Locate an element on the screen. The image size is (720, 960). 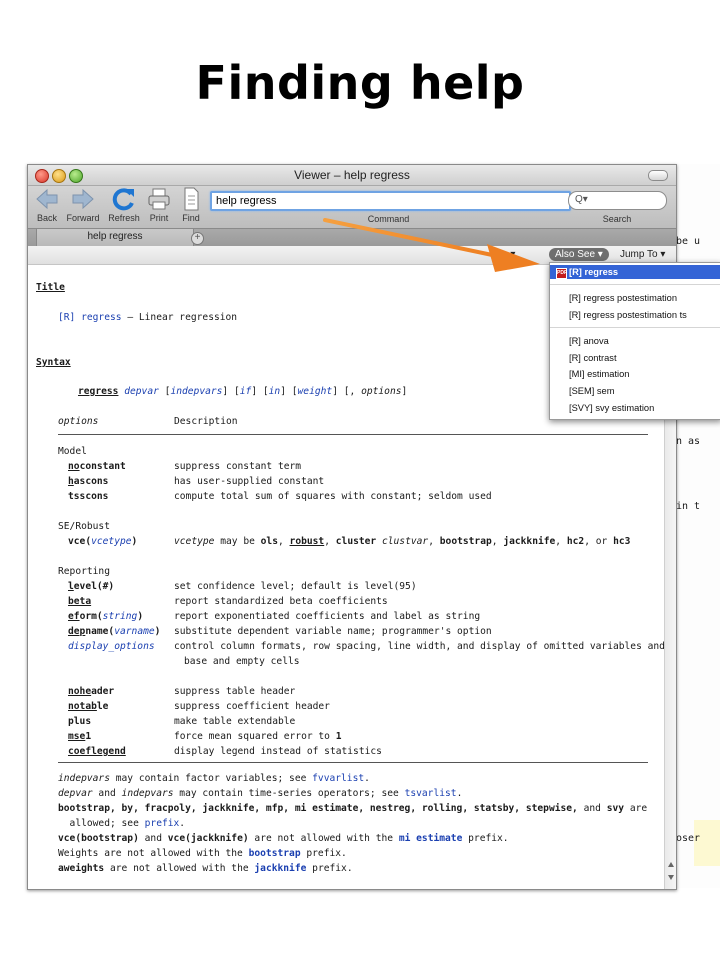
prefix-link: prefix is located at coordinates (162, 823).